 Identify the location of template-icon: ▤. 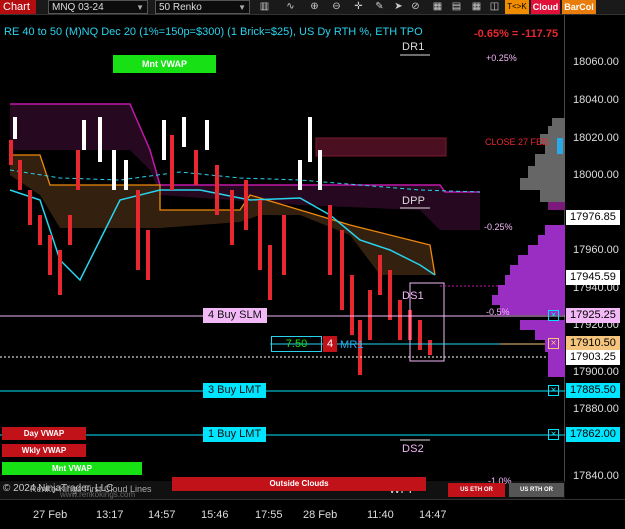
(456, 7).